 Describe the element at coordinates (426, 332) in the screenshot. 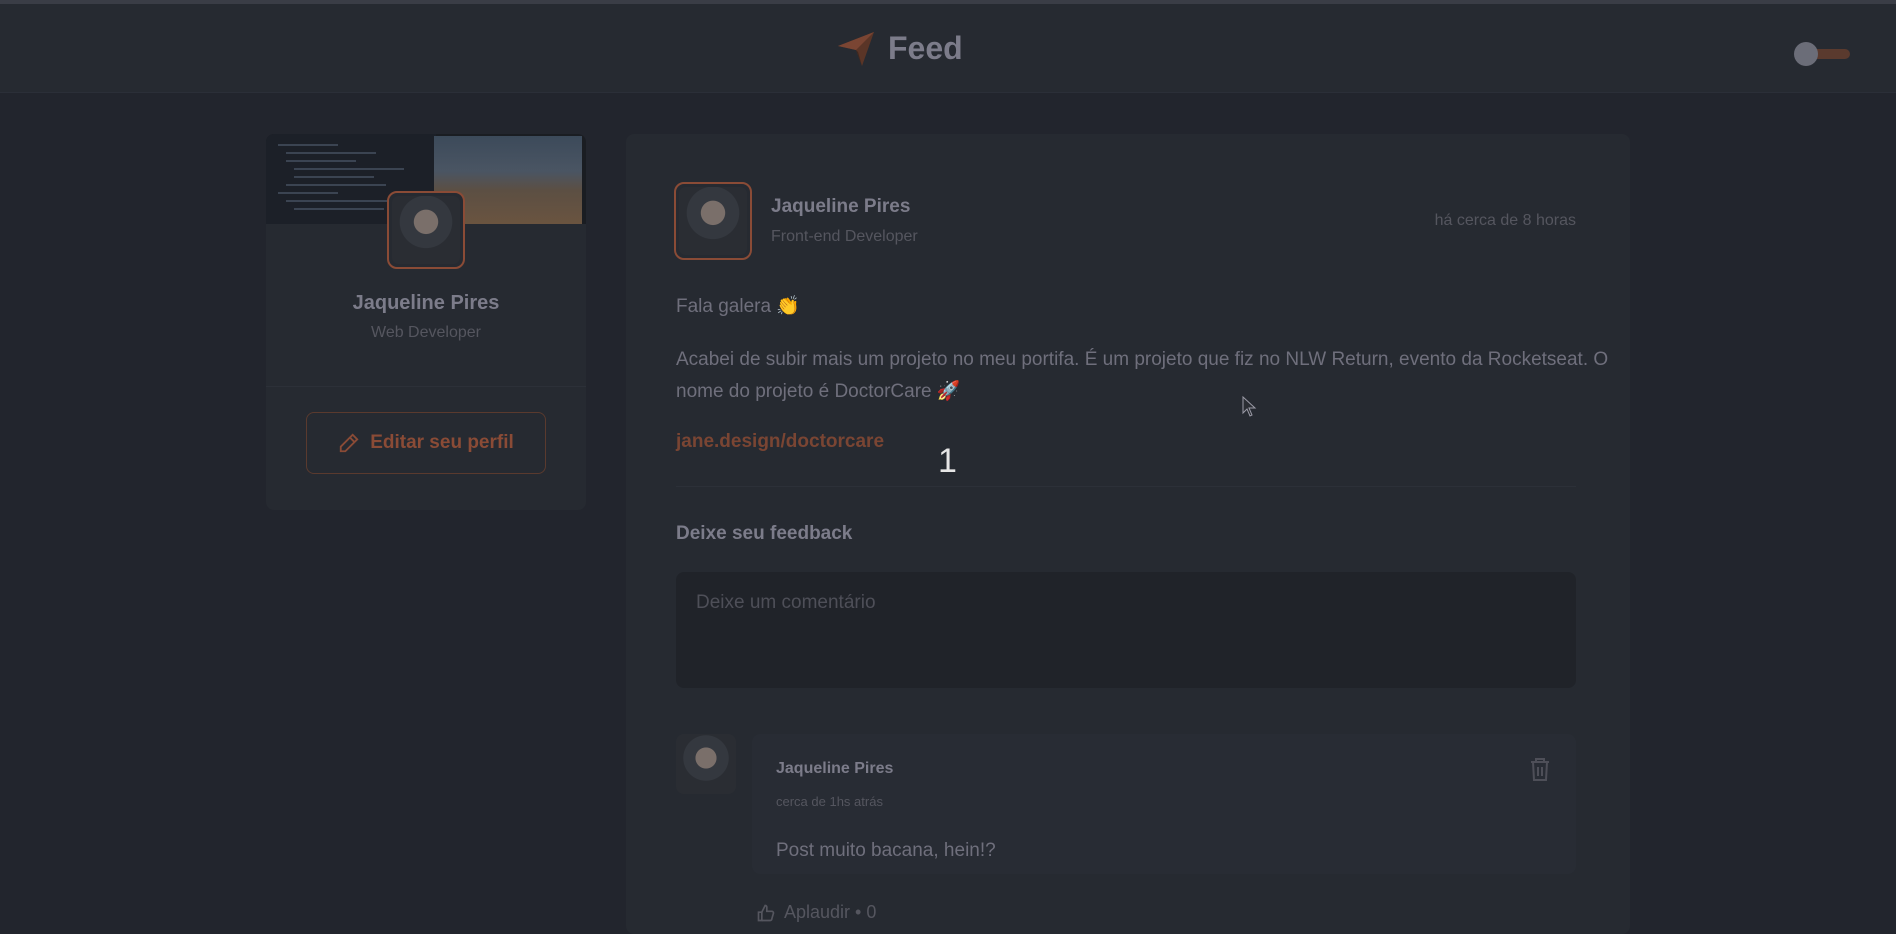

I see `profile-role: Web Developer` at that location.